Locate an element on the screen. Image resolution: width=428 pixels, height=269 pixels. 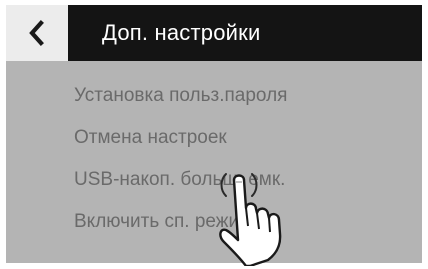
page-title: Доп. настройки is located at coordinates (181, 32).